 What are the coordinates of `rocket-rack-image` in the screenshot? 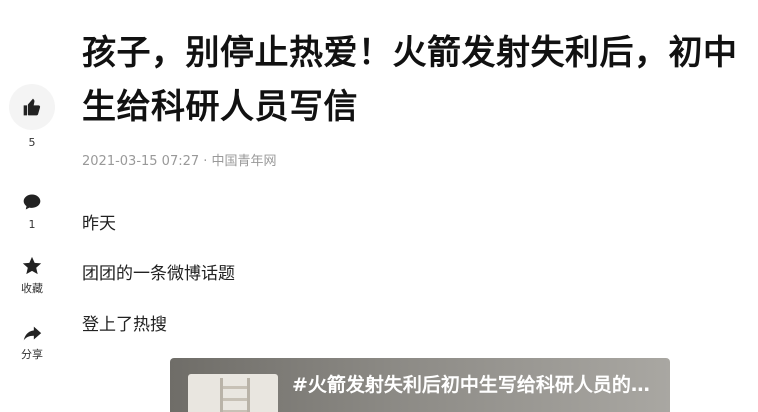 It's located at (235, 395).